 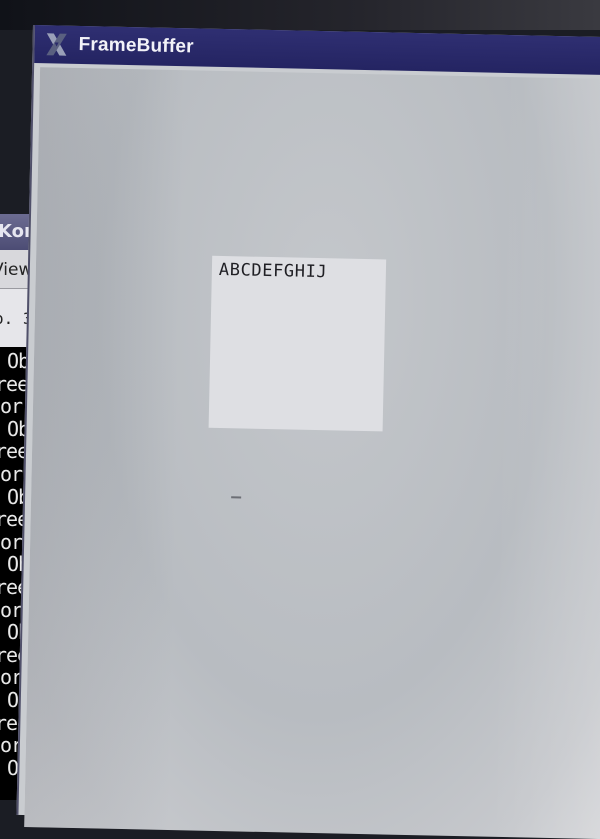 I want to click on panel-text: ABCDEFGHIJ, so click(x=273, y=271).